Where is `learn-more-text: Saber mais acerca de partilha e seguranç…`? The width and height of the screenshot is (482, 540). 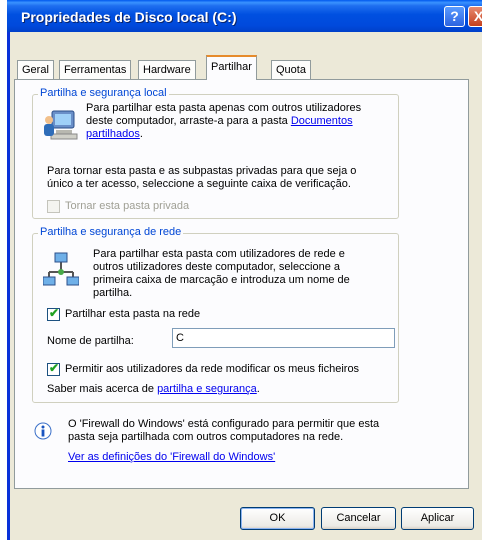
learn-more-text: Saber mais acerca de partilha e seguranç… is located at coordinates (153, 389).